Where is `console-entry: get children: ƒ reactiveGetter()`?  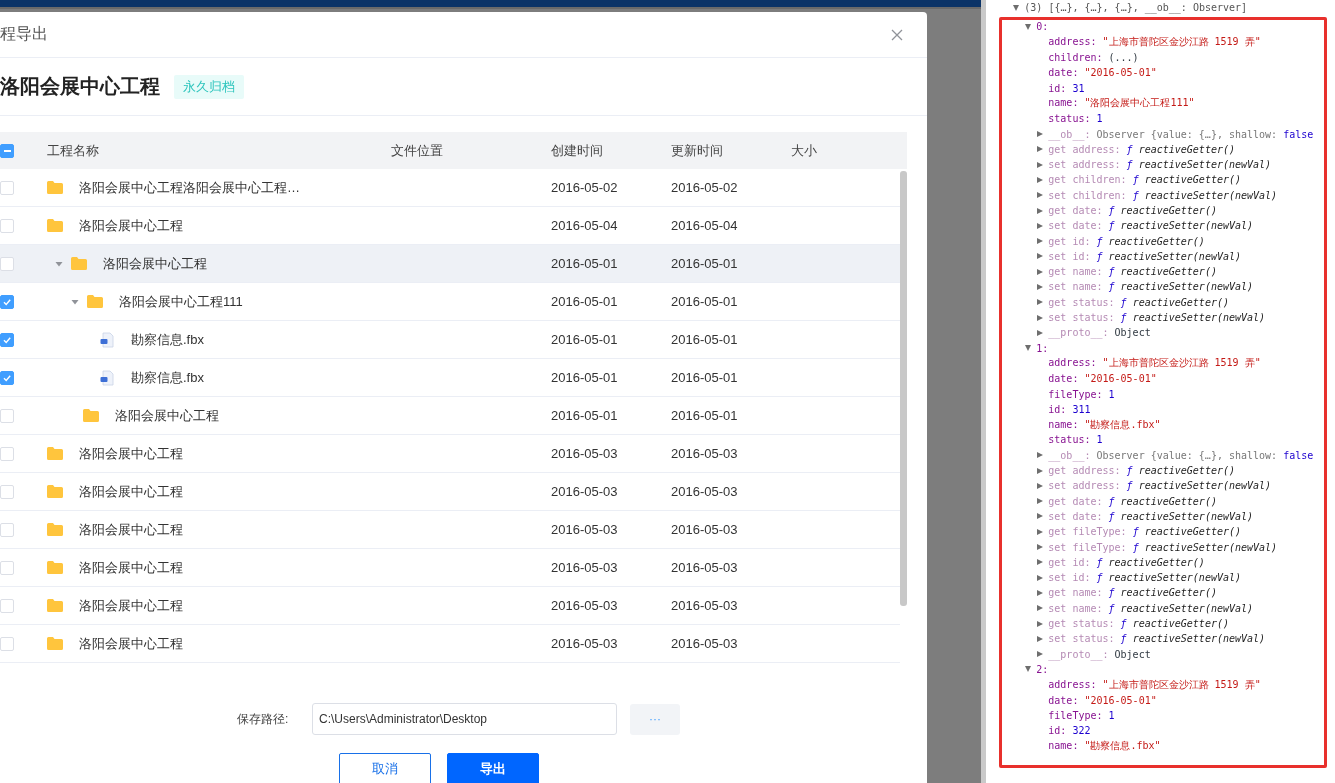
console-entry: get children: ƒ reactiveGetter() is located at coordinates (1144, 180).